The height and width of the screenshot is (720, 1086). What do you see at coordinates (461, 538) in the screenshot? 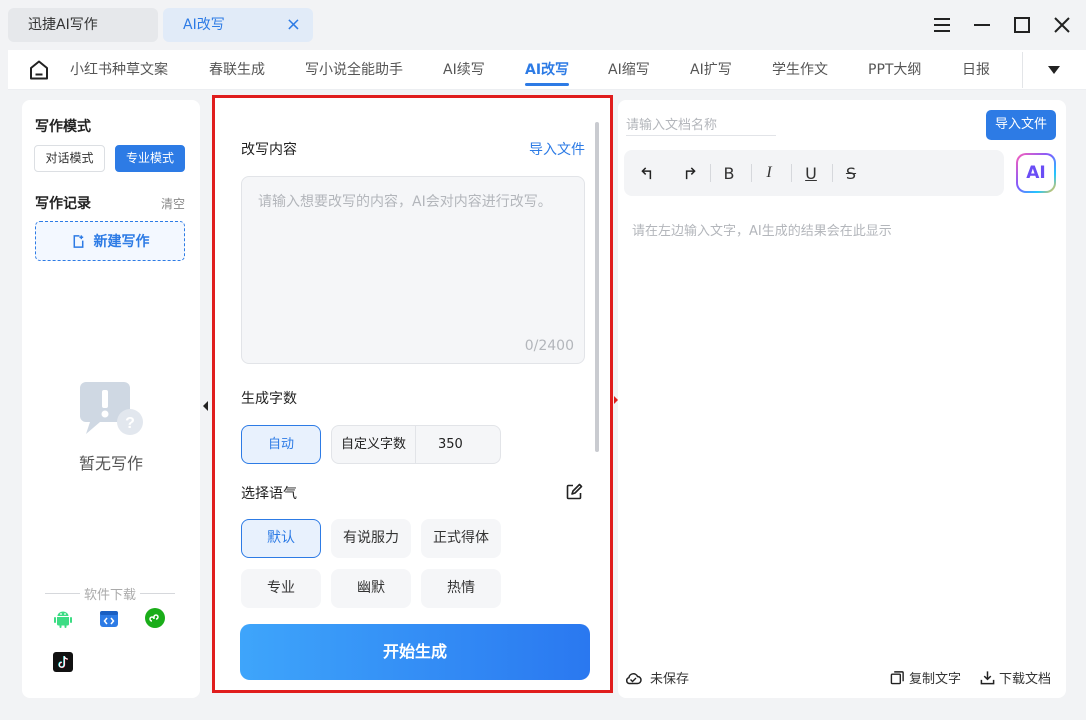
I see `tone-formal-button: 正式得体` at bounding box center [461, 538].